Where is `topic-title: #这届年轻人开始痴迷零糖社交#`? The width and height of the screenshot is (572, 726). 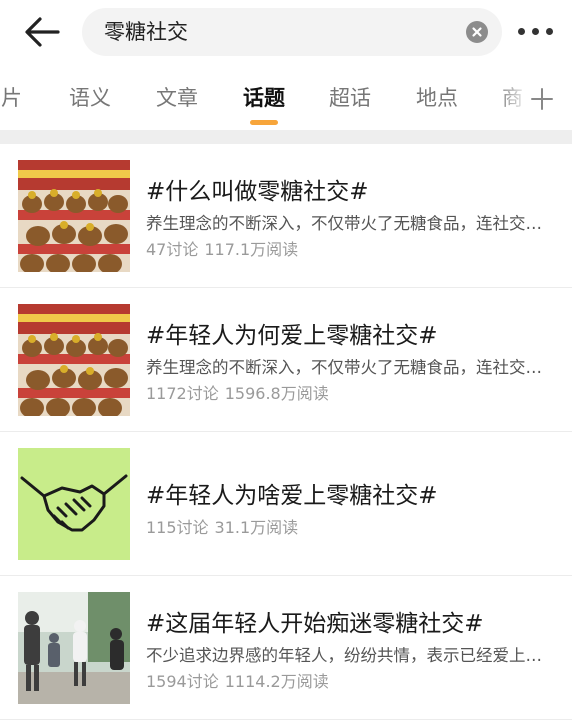
topic-title: #这届年轻人开始痴迷零糖社交# is located at coordinates (315, 624).